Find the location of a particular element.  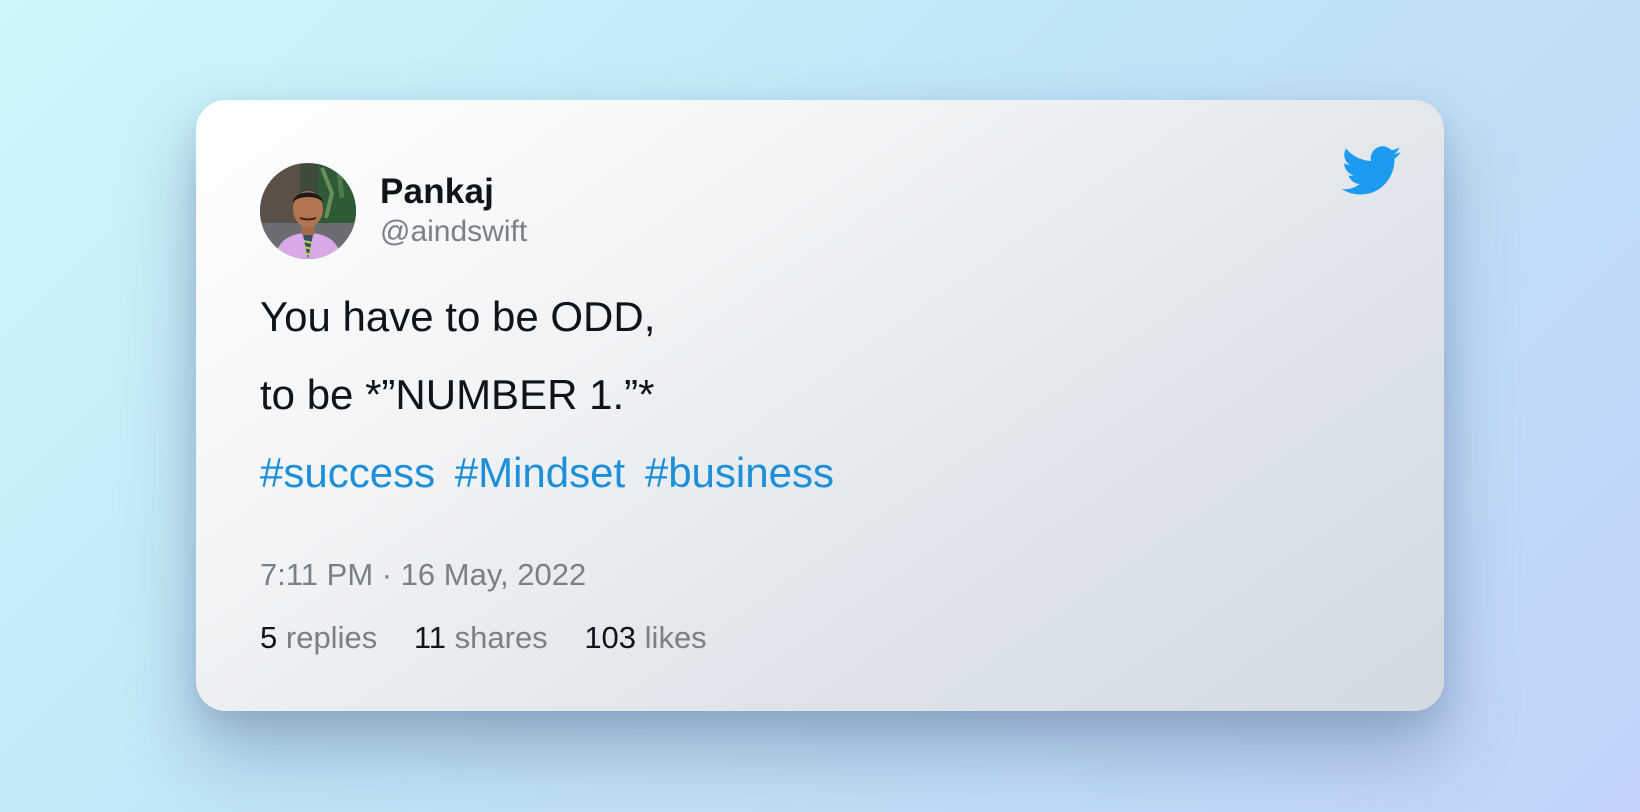

avatar-image is located at coordinates (308, 211).